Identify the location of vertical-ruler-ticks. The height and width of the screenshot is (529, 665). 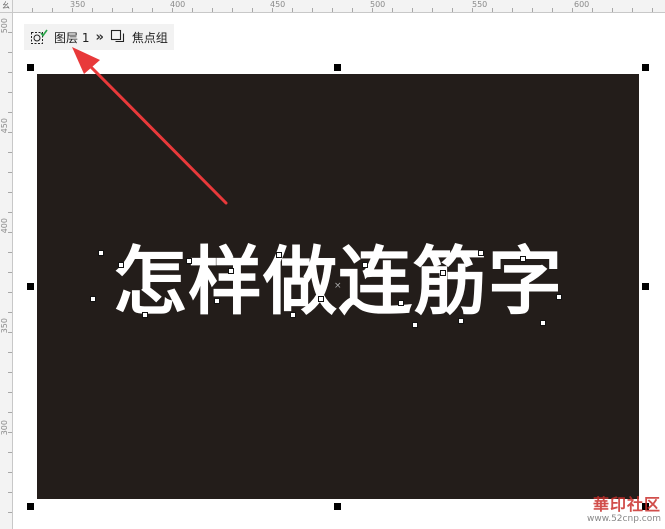
(10, 270).